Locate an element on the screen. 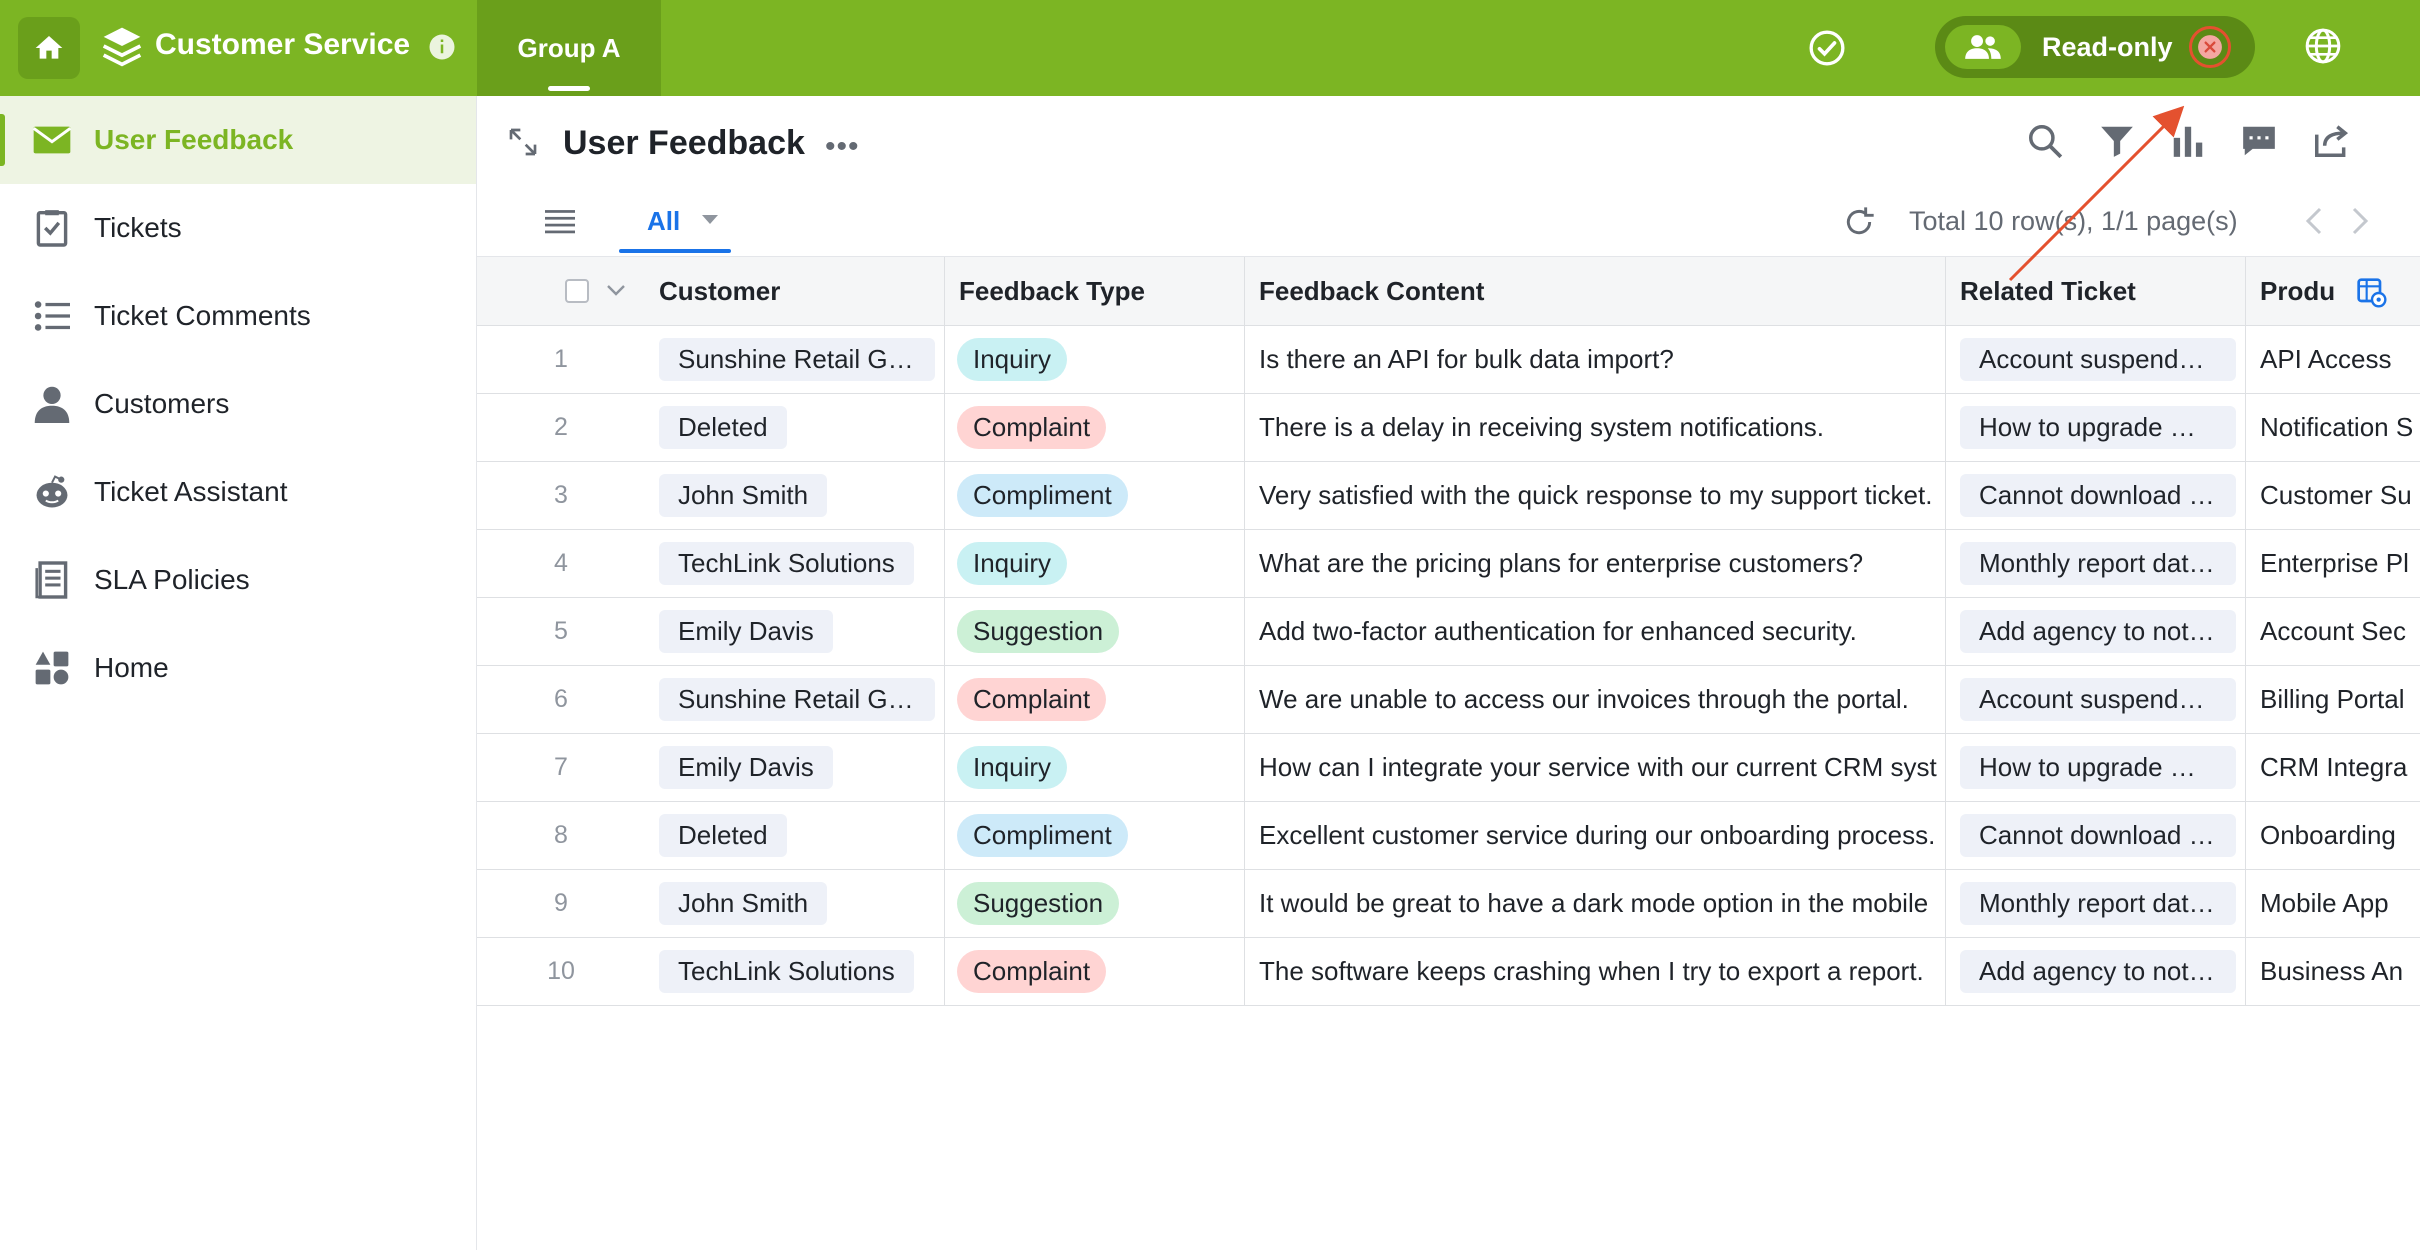 Image resolution: width=2420 pixels, height=1250 pixels. column-header: Feedback Type is located at coordinates (1095, 291).